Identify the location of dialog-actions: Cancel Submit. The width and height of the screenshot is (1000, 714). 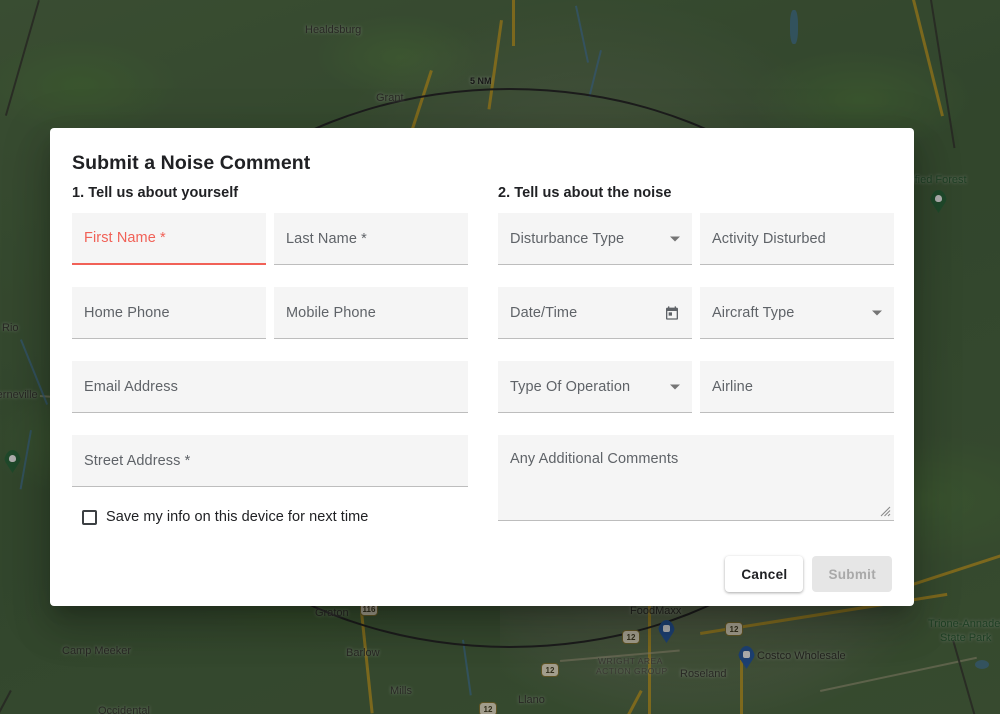
(808, 574).